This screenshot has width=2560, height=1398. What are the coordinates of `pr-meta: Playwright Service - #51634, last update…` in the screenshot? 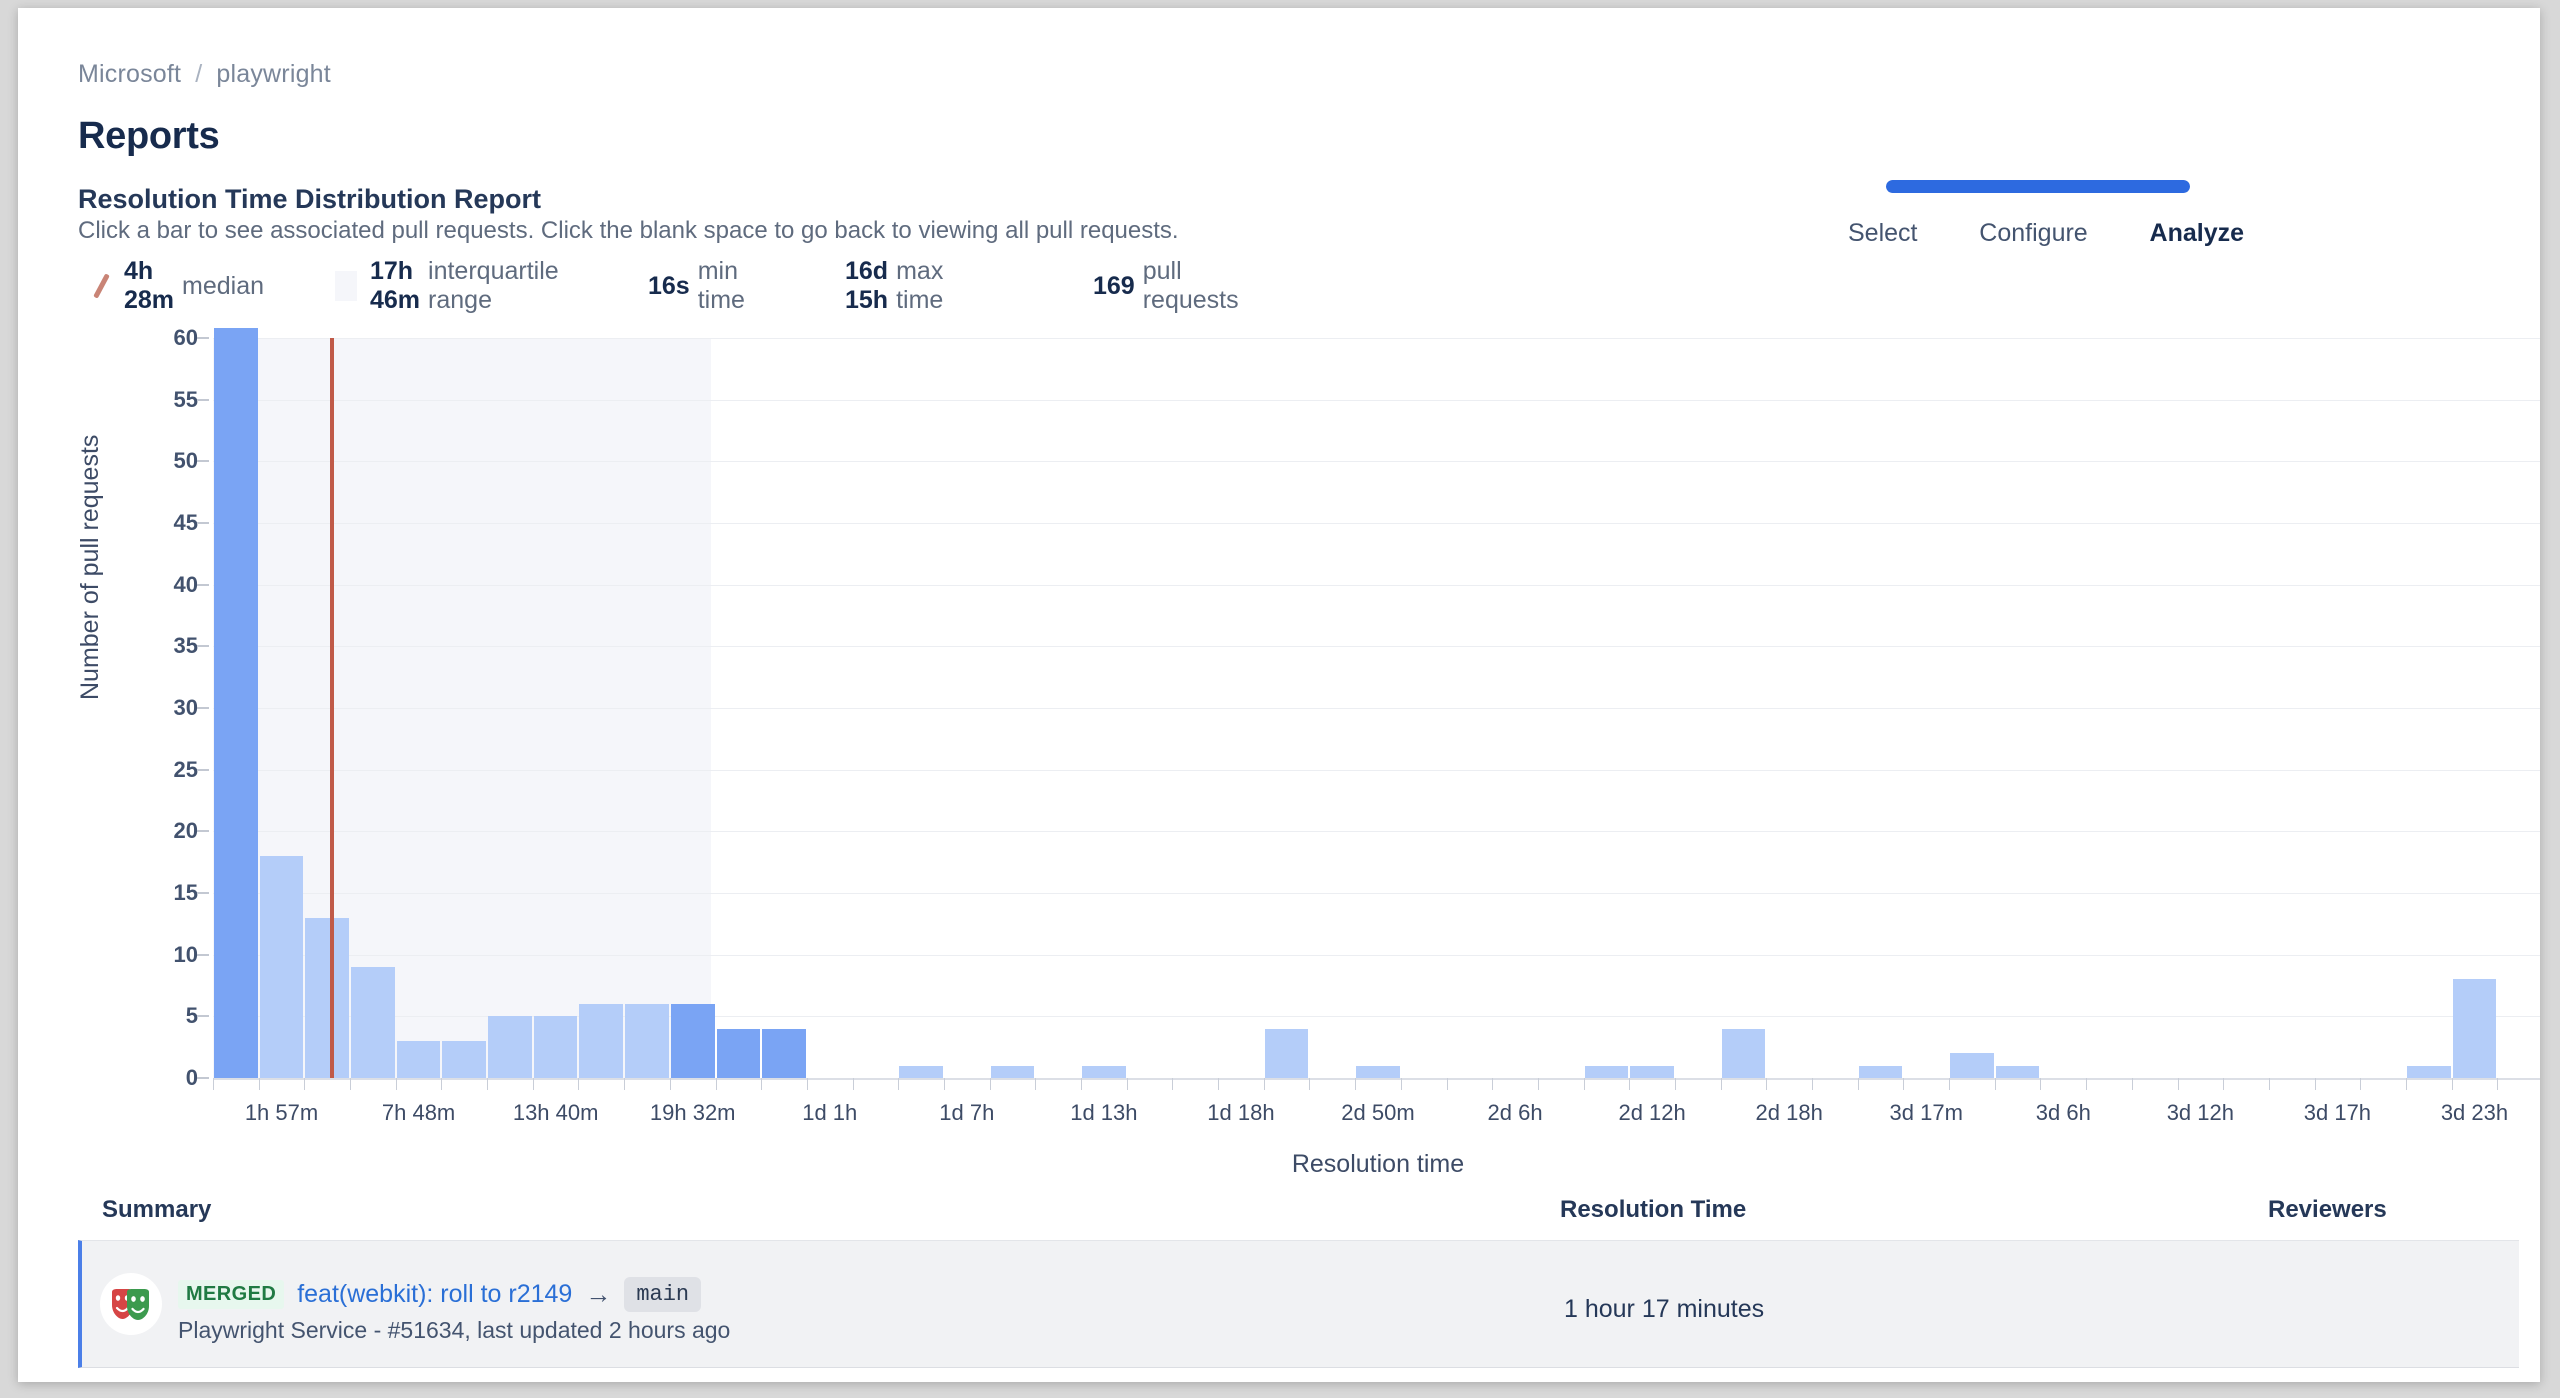 It's located at (454, 1330).